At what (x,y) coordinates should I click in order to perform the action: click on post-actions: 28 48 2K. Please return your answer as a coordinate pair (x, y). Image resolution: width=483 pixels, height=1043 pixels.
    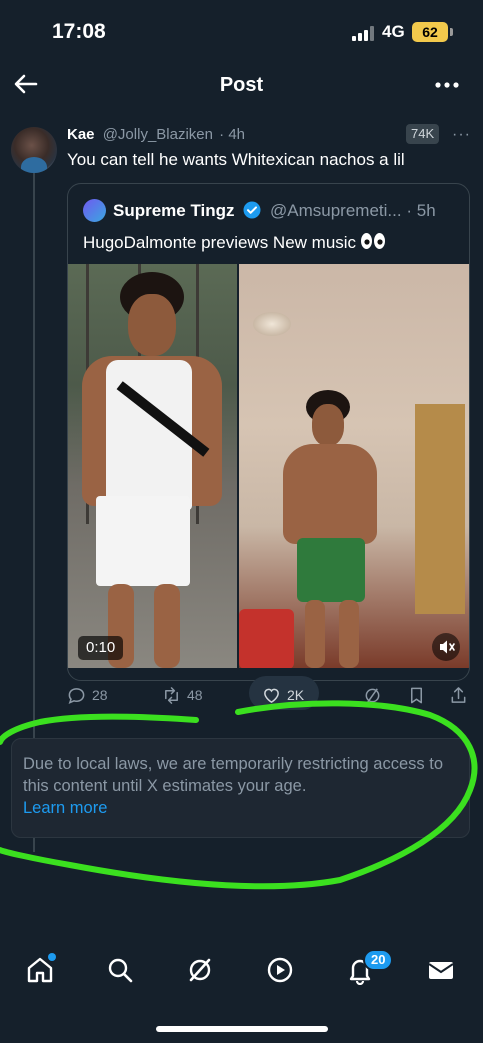
    Looking at the image, I should click on (268, 693).